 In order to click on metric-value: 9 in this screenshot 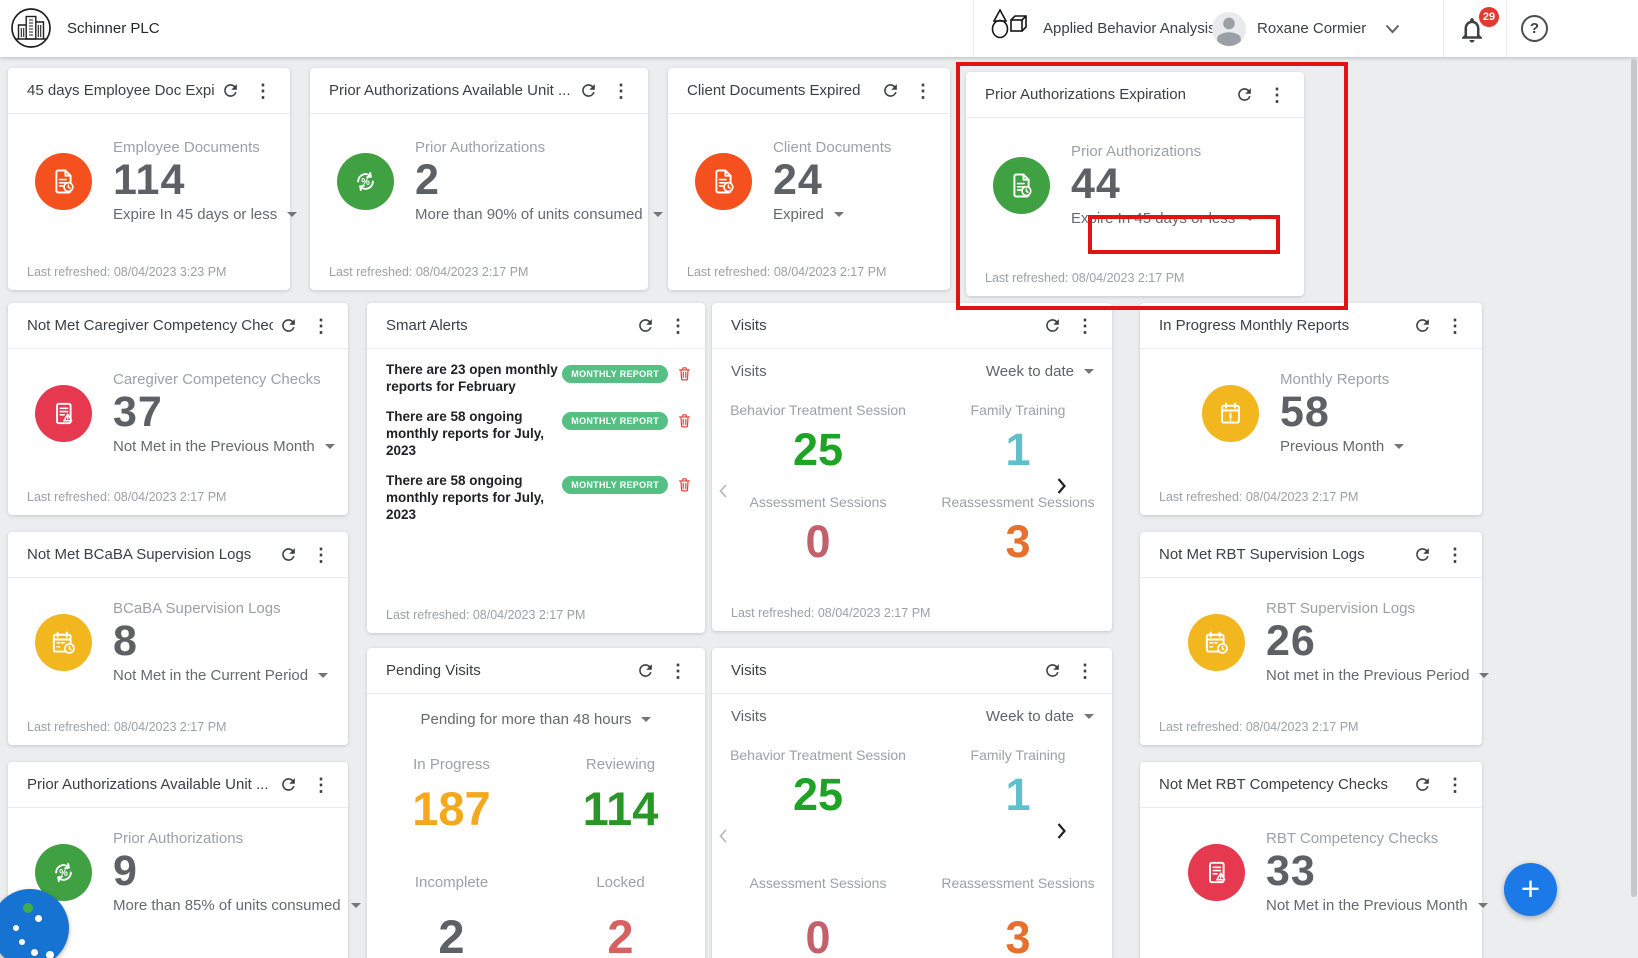, I will do `click(125, 871)`.